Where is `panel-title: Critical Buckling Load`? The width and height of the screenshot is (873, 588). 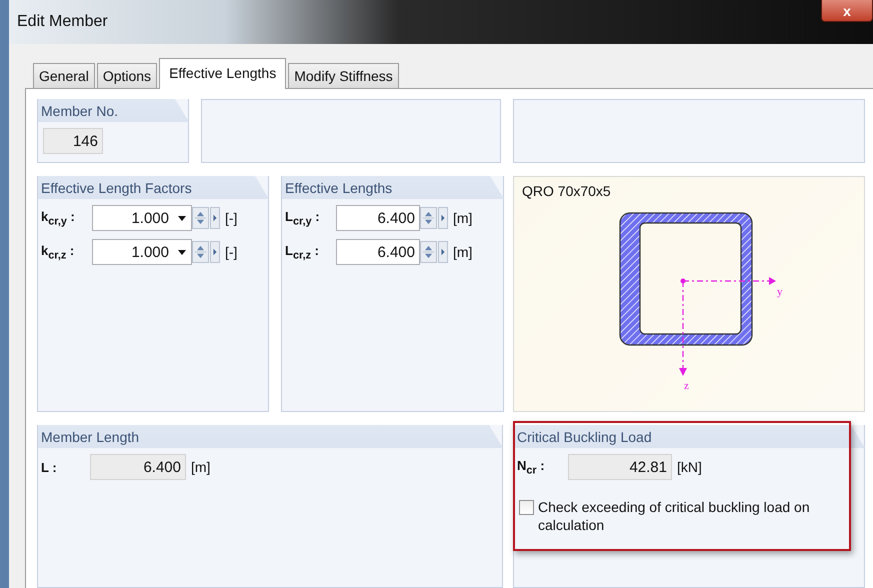
panel-title: Critical Buckling Load is located at coordinates (689, 436).